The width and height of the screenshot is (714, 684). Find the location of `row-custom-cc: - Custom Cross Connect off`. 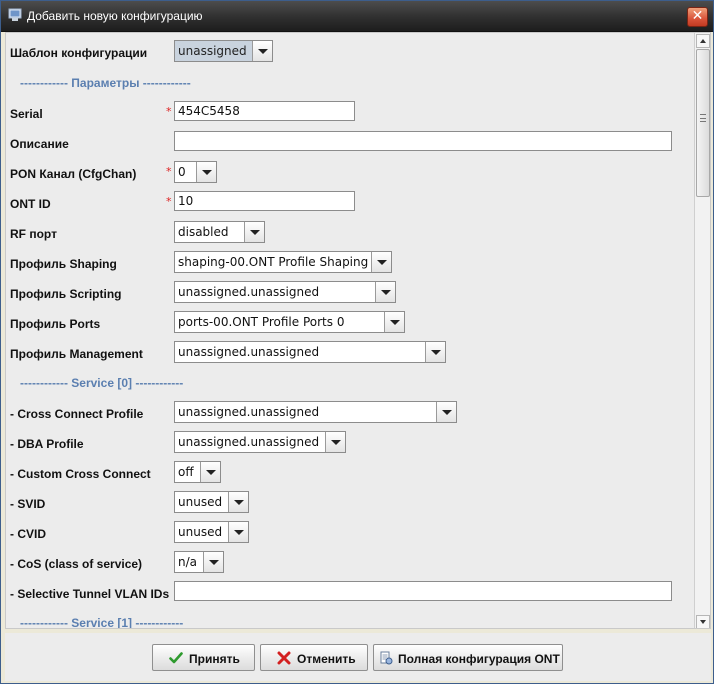

row-custom-cc: - Custom Cross Connect off is located at coordinates (350, 473).